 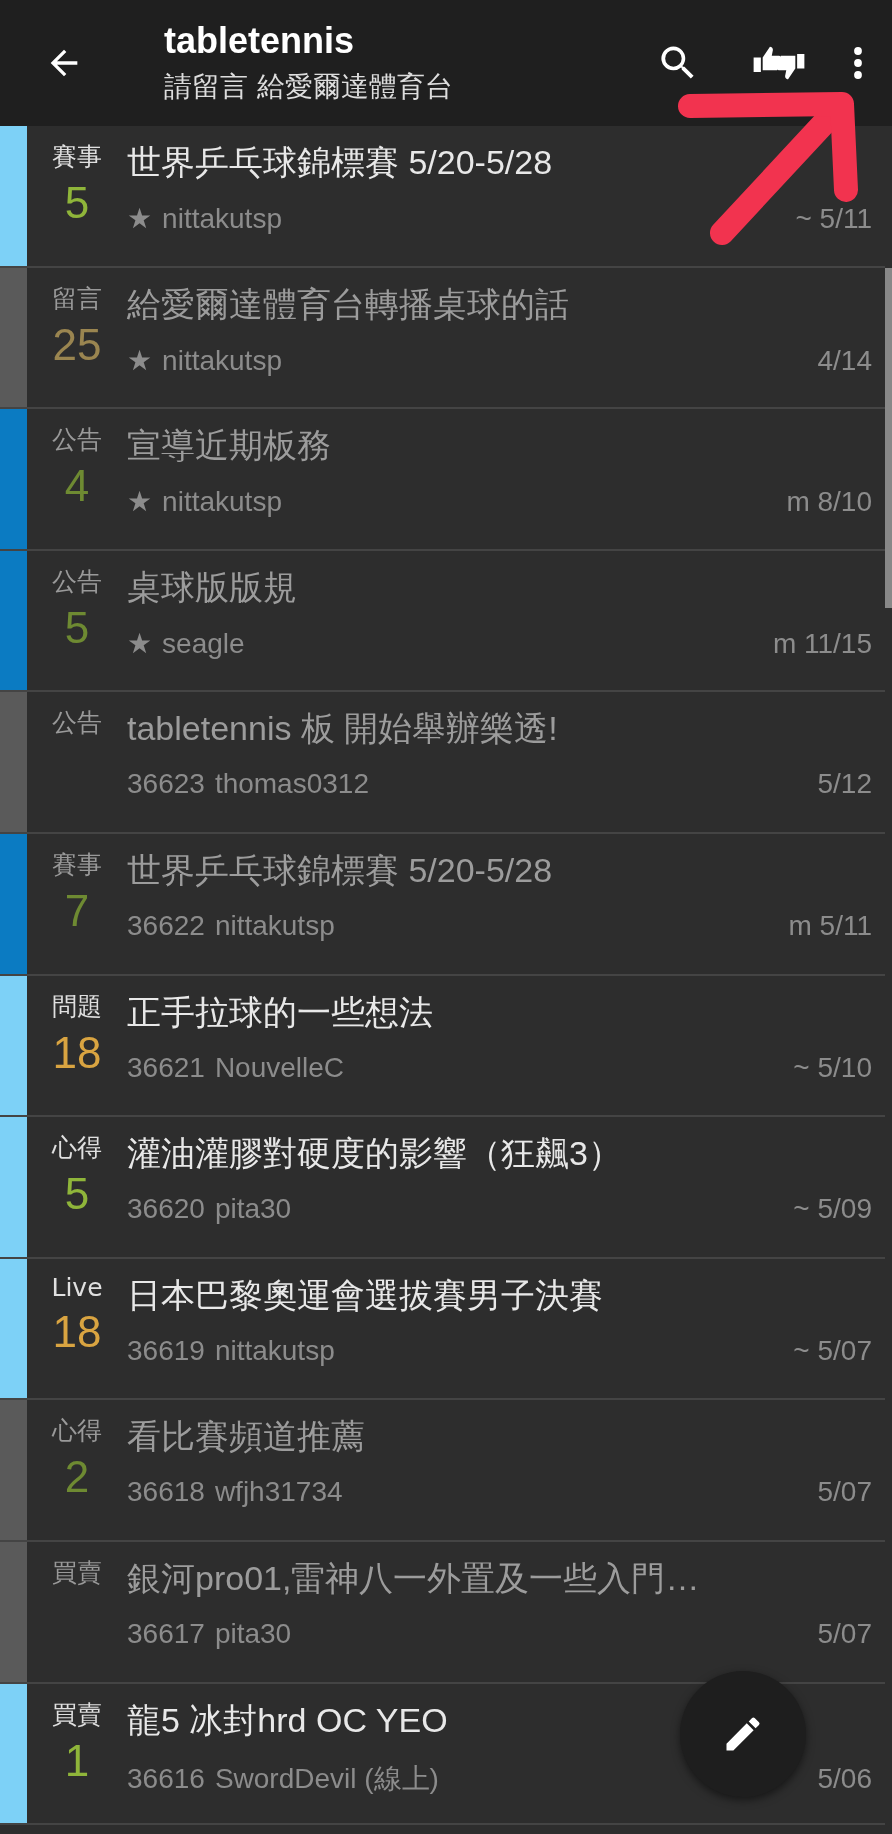 I want to click on board-title: tabletennis, so click(x=260, y=41).